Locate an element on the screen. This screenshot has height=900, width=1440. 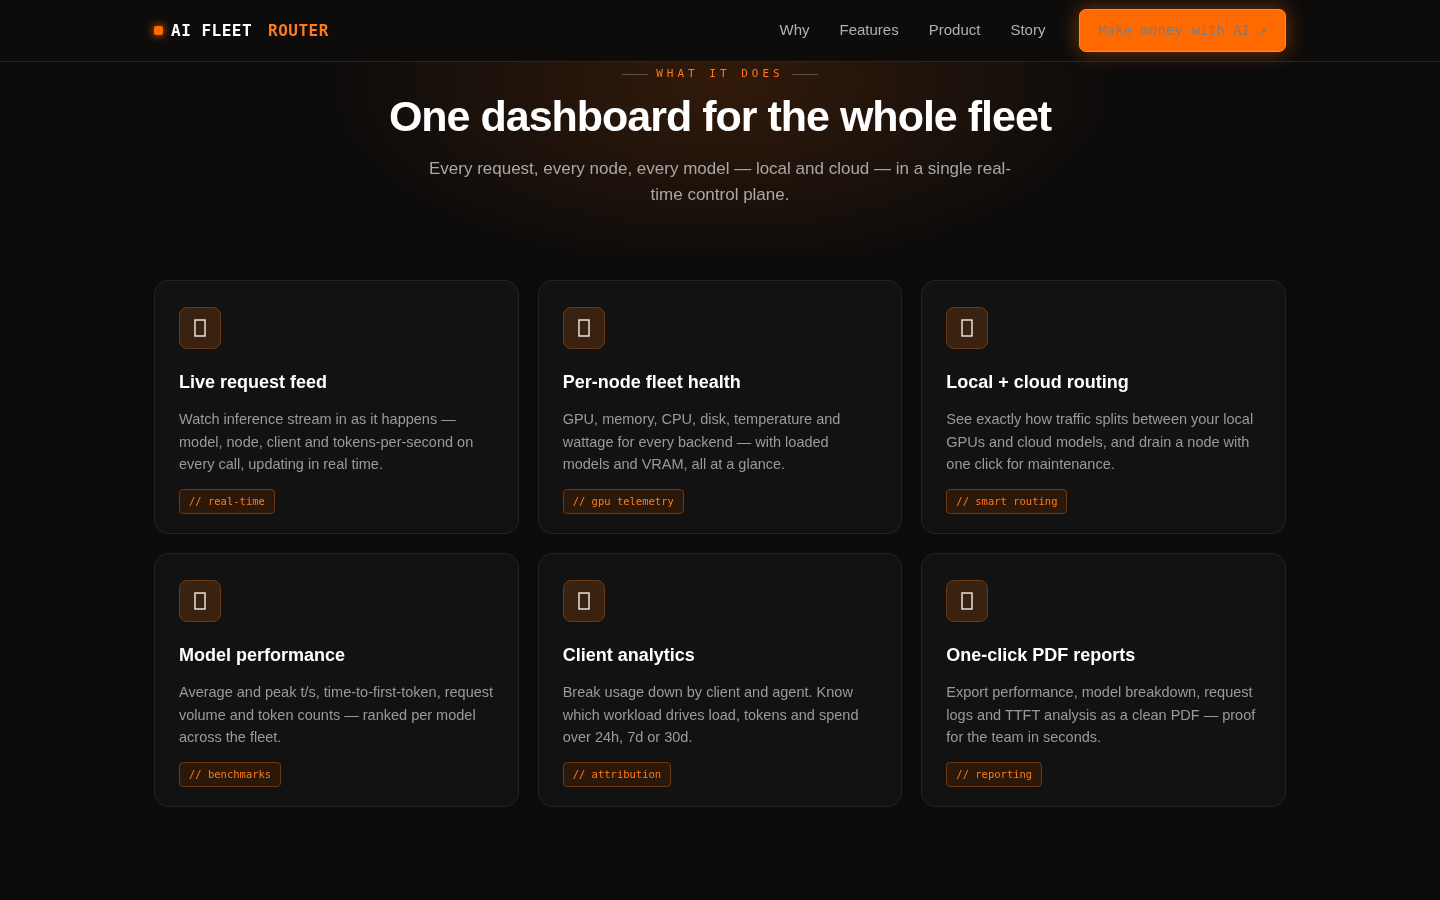
section-eyebrow: WHAT IT DOES is located at coordinates (720, 74).